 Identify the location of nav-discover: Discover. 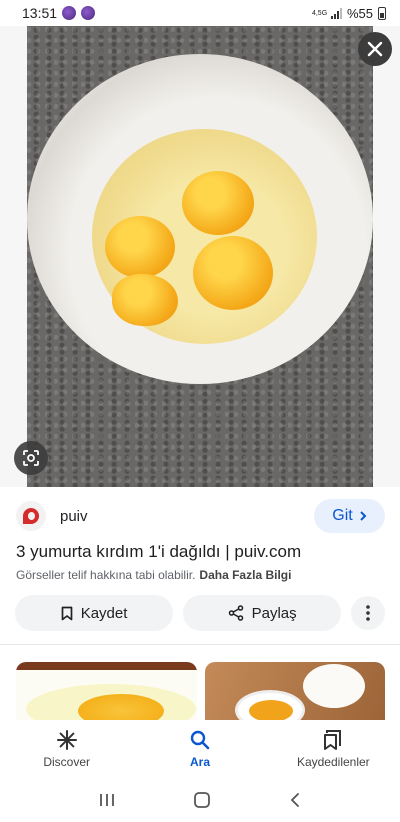
(66, 749).